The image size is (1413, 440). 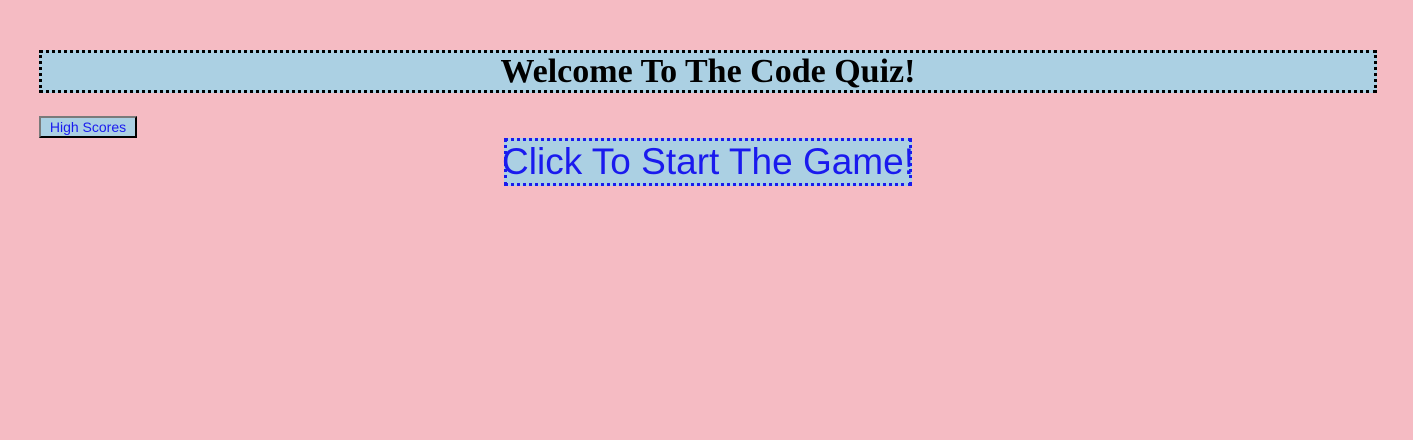 I want to click on page-title: Welcome To The Code Quiz!, so click(x=708, y=71).